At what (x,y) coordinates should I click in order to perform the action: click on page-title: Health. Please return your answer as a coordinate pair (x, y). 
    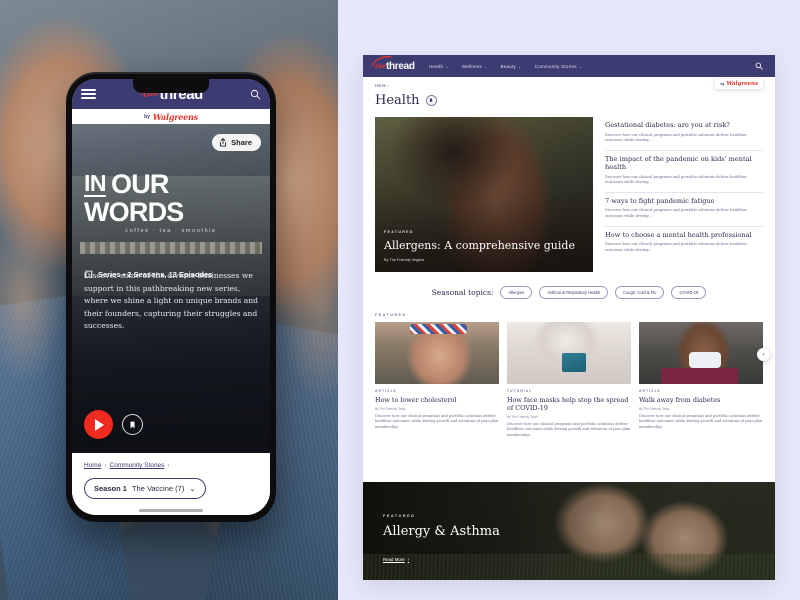
    Looking at the image, I should click on (397, 100).